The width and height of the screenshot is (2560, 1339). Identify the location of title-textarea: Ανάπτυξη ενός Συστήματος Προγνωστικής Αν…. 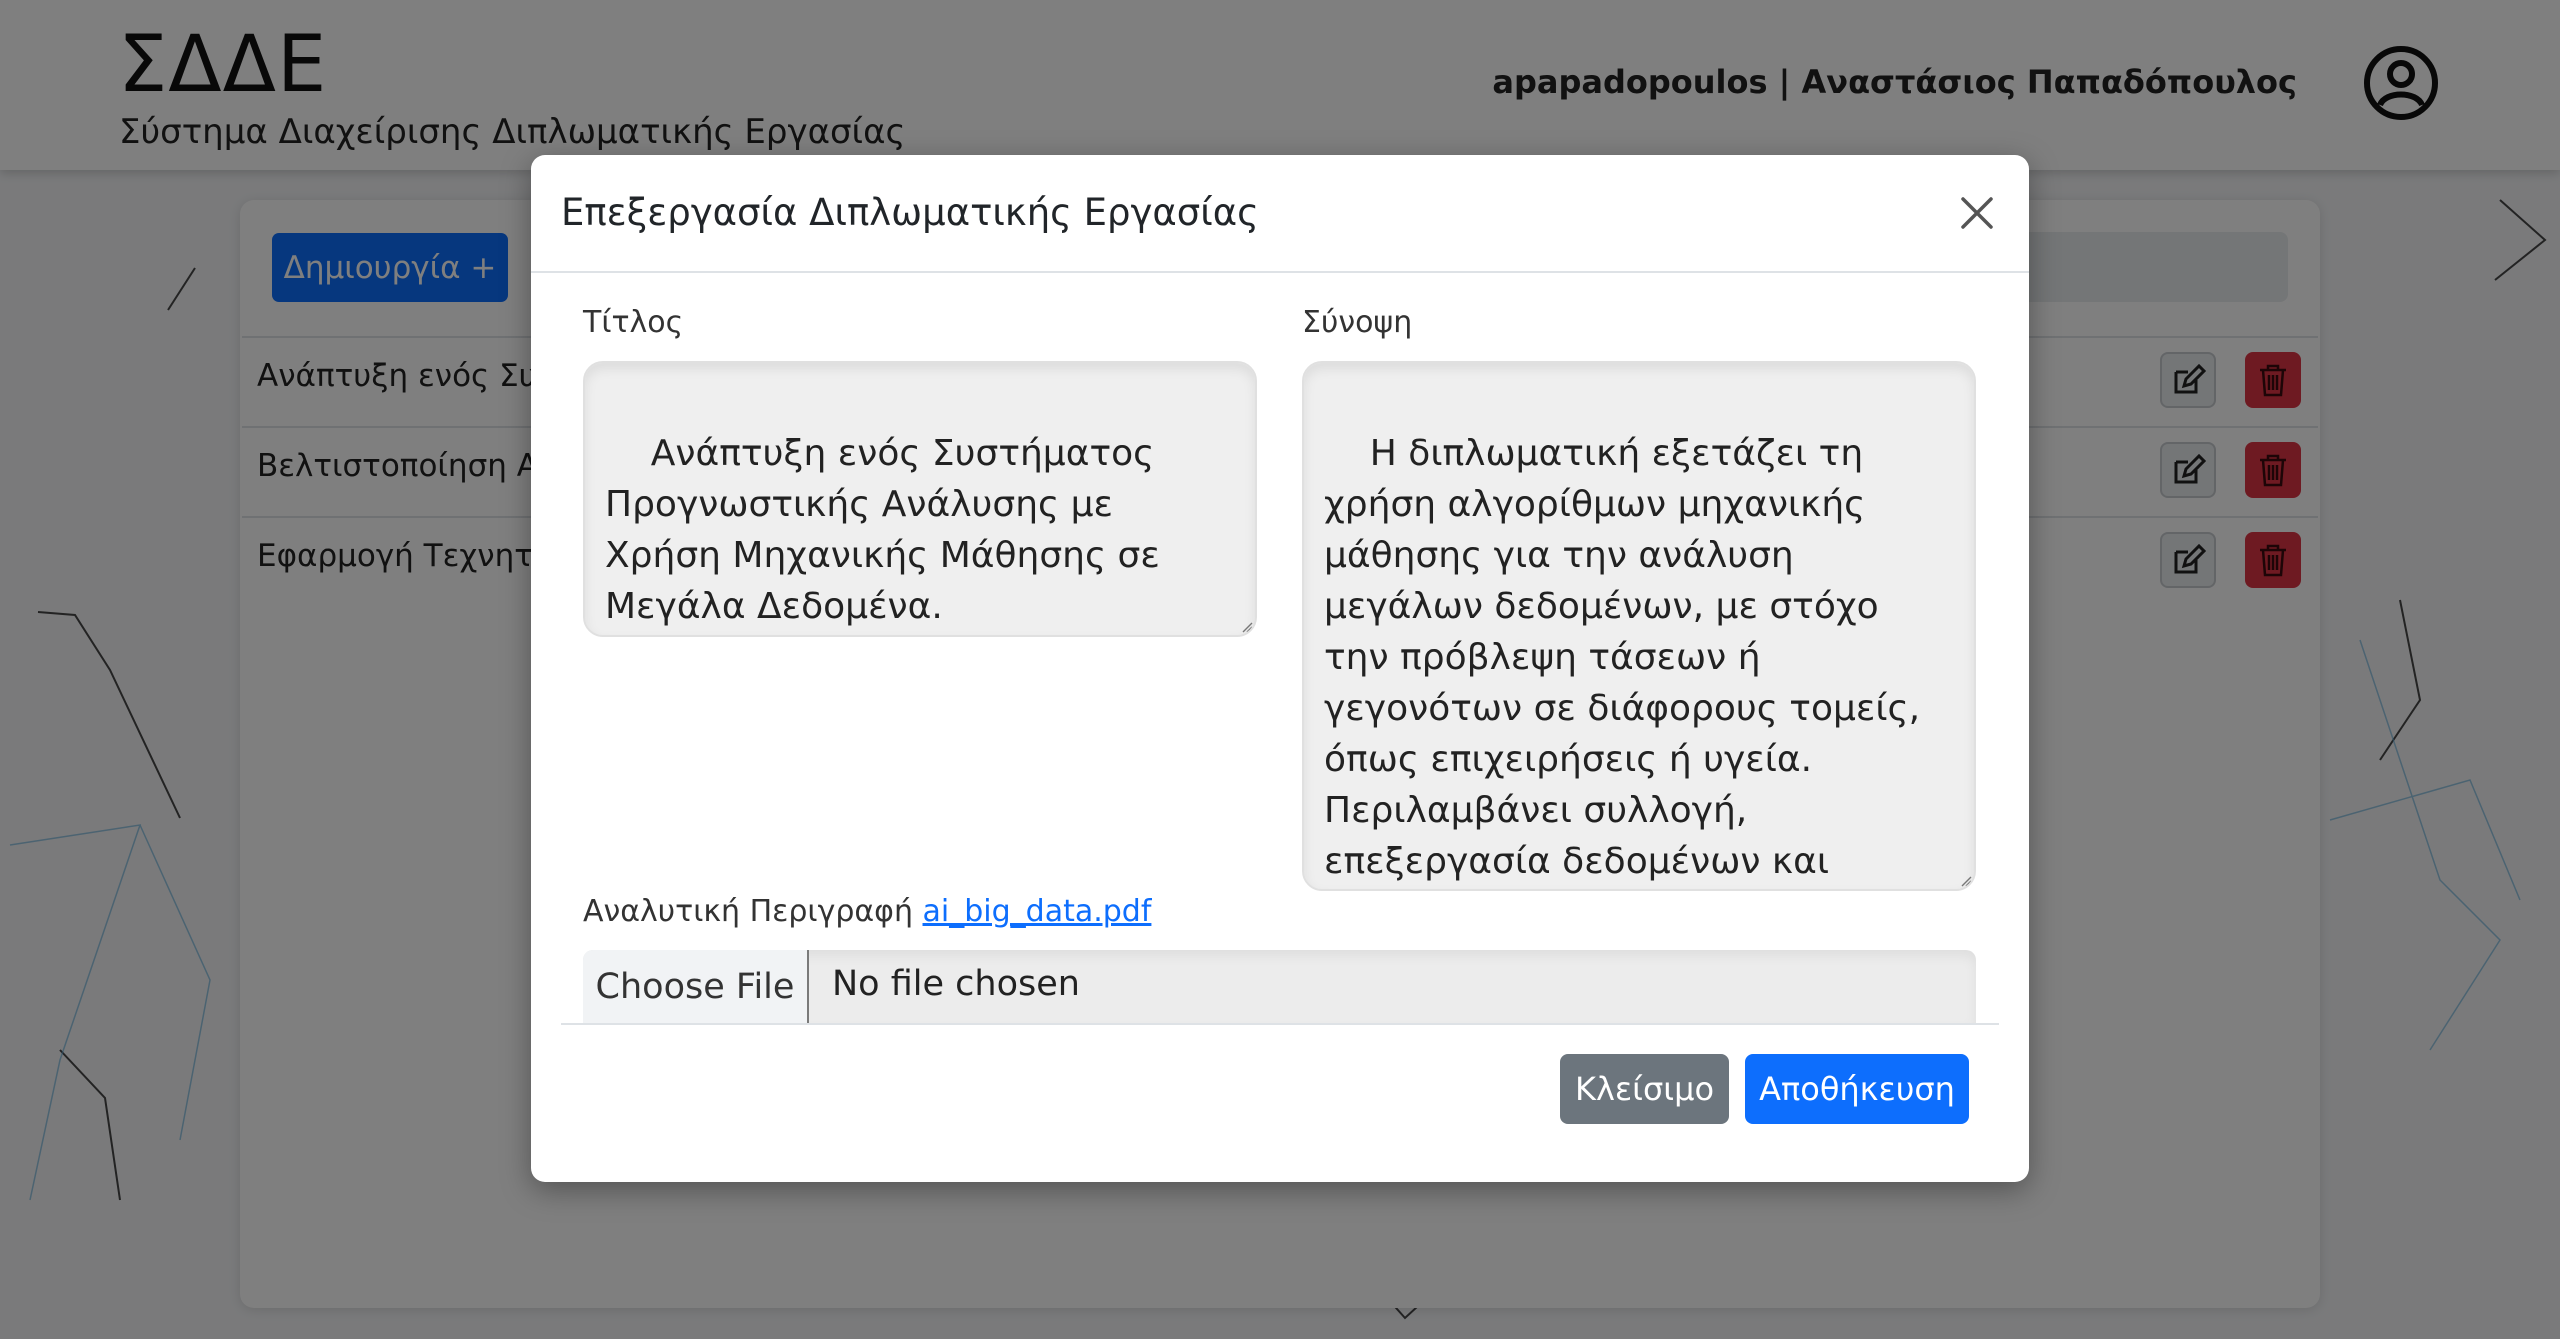
(920, 499).